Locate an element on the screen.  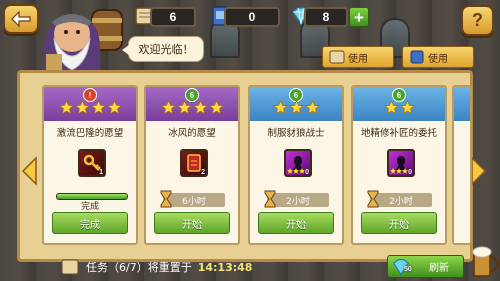
quest-card: ! 激流巴隆的愿望 1 完成 完成 is located at coordinates (90, 165).